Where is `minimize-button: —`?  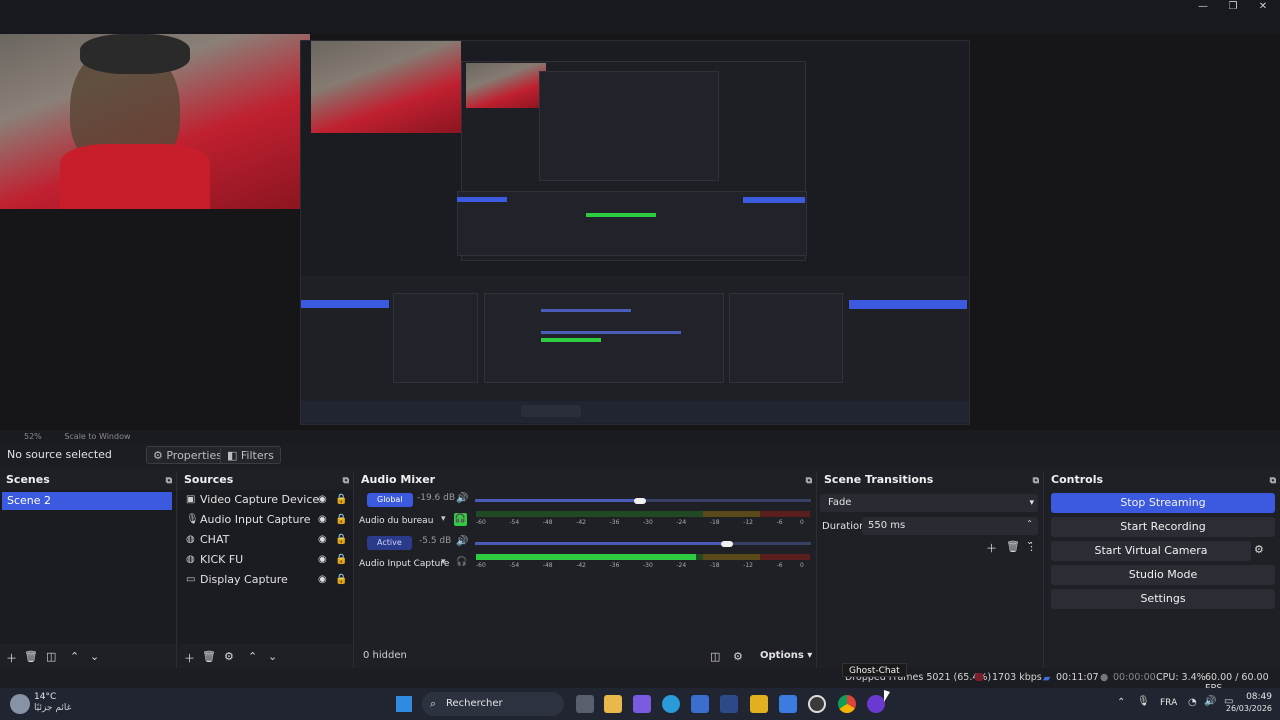
minimize-button: — is located at coordinates (1203, 7).